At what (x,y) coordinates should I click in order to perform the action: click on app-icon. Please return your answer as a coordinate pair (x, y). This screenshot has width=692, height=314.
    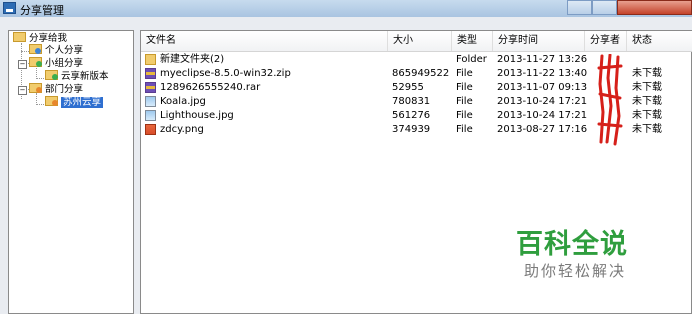
    Looking at the image, I should click on (9, 8).